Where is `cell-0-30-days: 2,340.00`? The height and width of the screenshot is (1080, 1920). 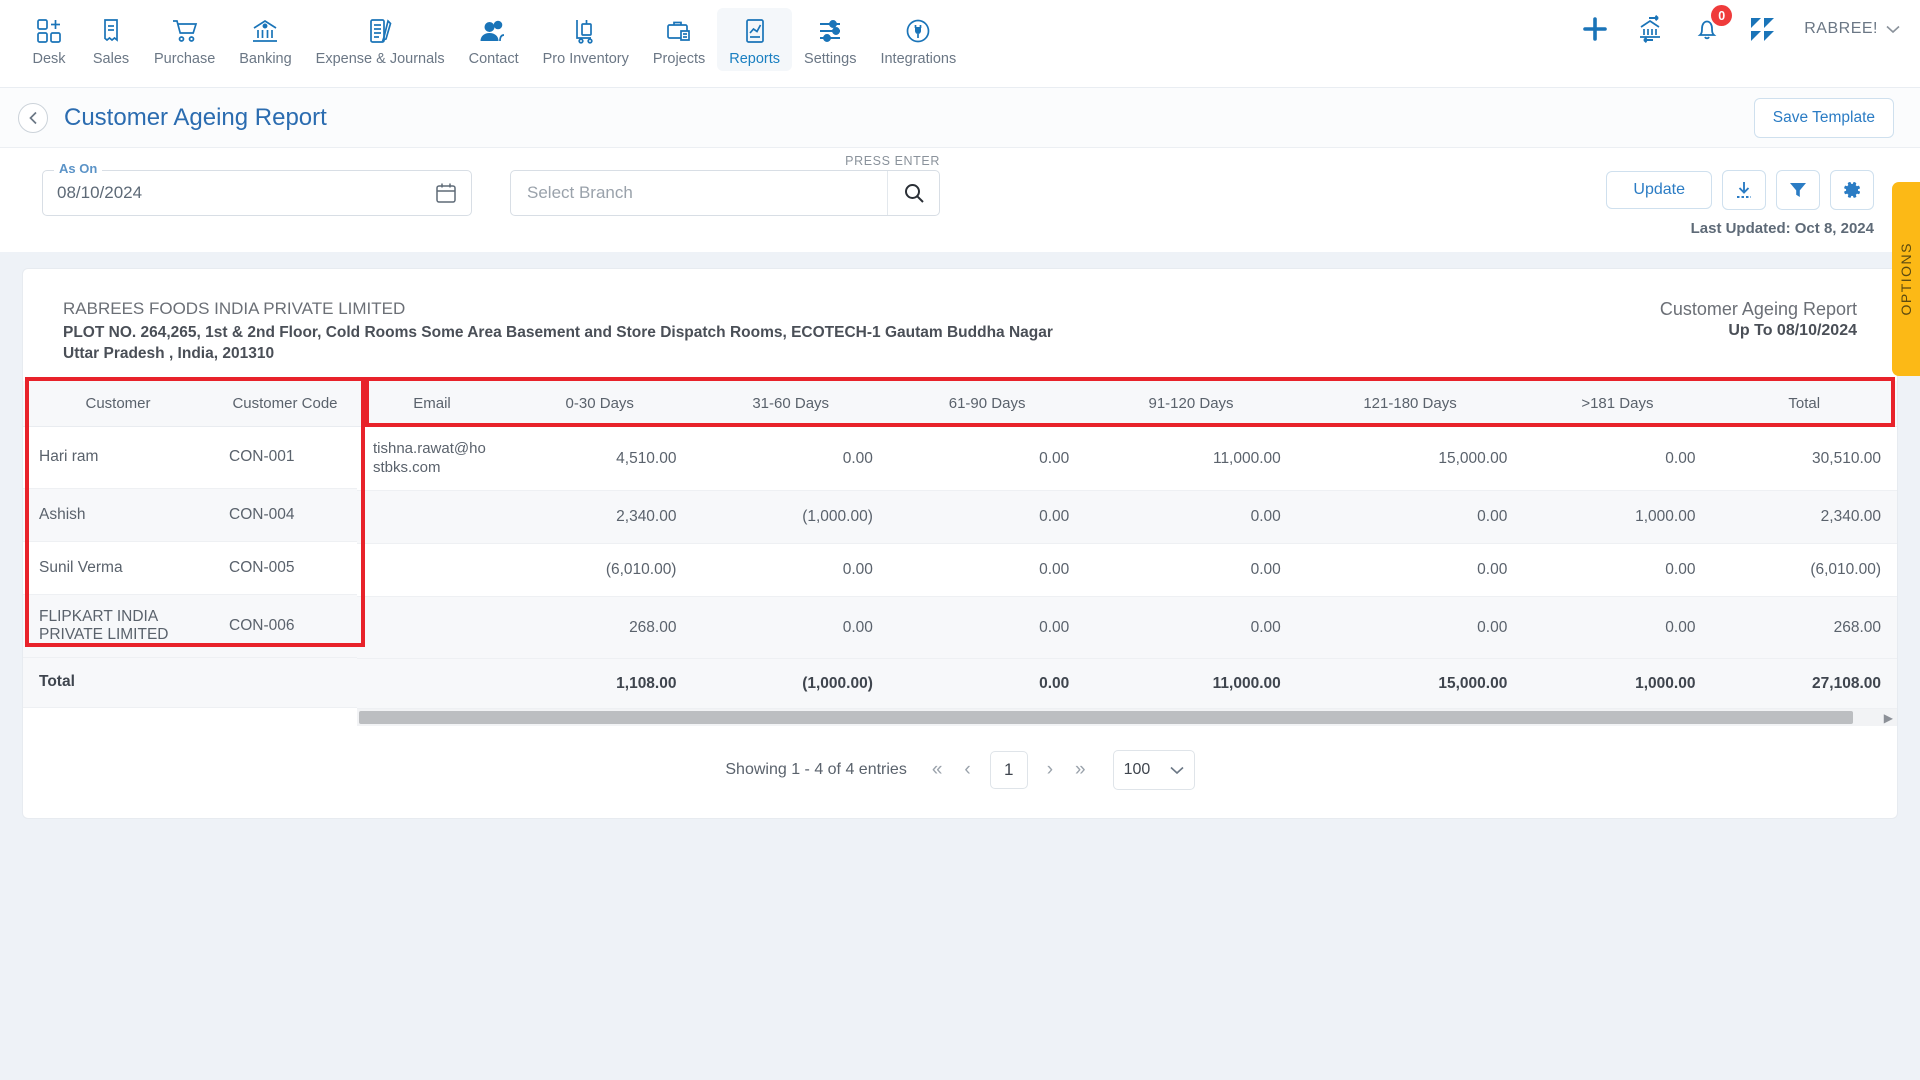 cell-0-30-days: 2,340.00 is located at coordinates (600, 517).